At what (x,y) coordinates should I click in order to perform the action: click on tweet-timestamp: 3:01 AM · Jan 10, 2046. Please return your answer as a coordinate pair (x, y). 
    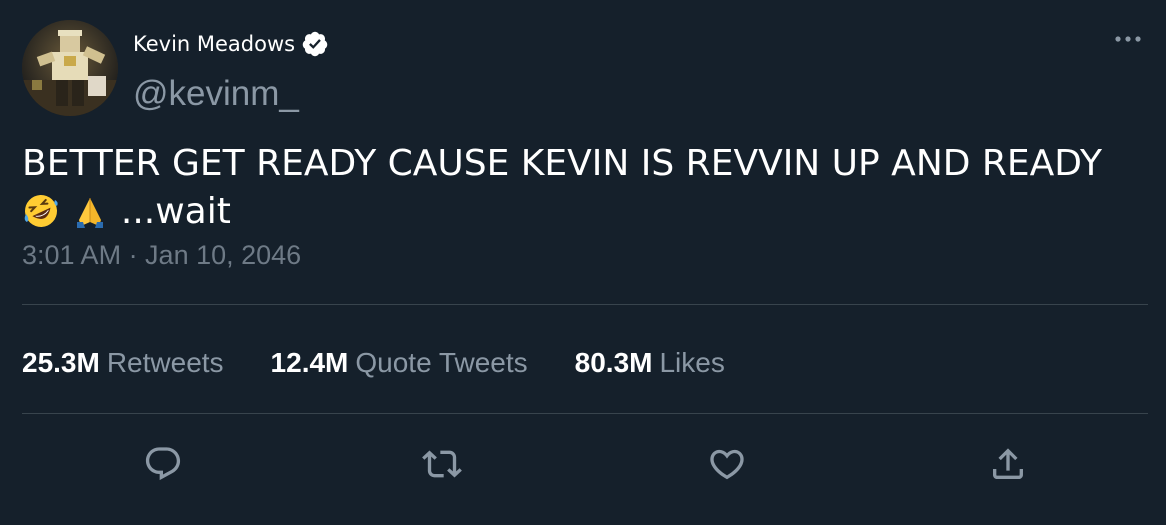
    Looking at the image, I should click on (161, 255).